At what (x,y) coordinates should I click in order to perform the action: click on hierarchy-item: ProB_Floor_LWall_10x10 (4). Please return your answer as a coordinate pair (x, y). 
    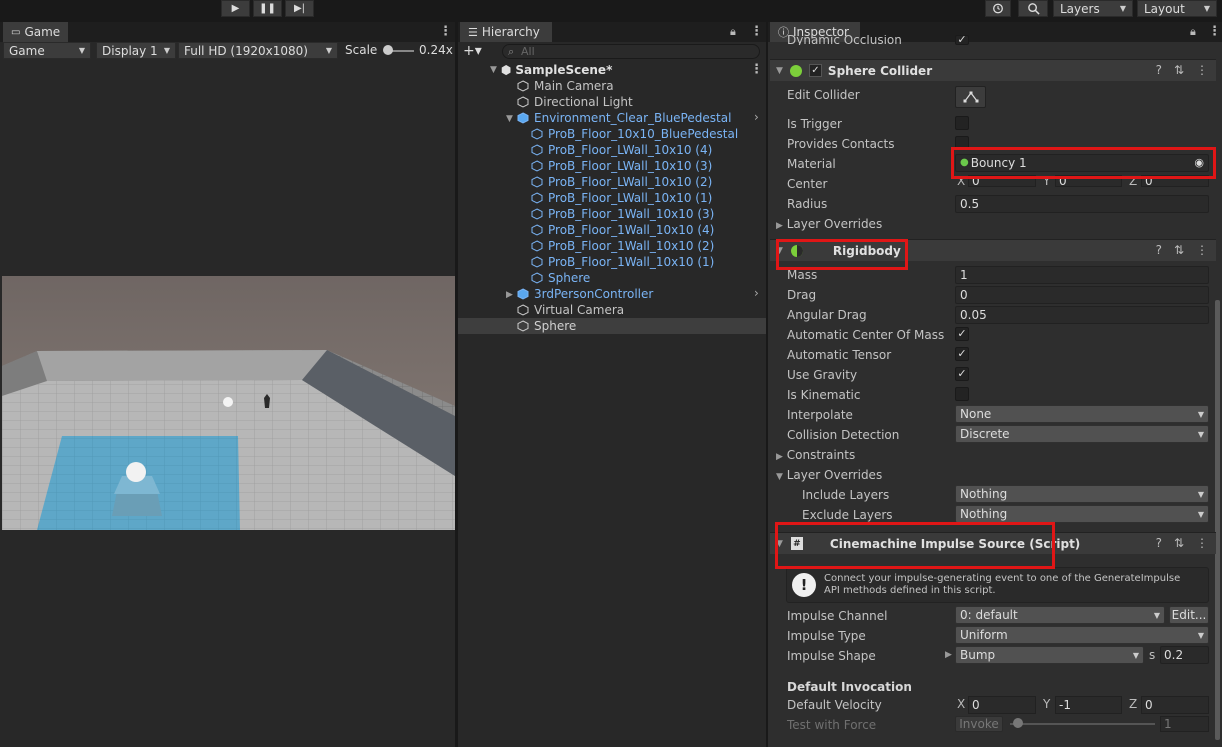
    Looking at the image, I should click on (621, 150).